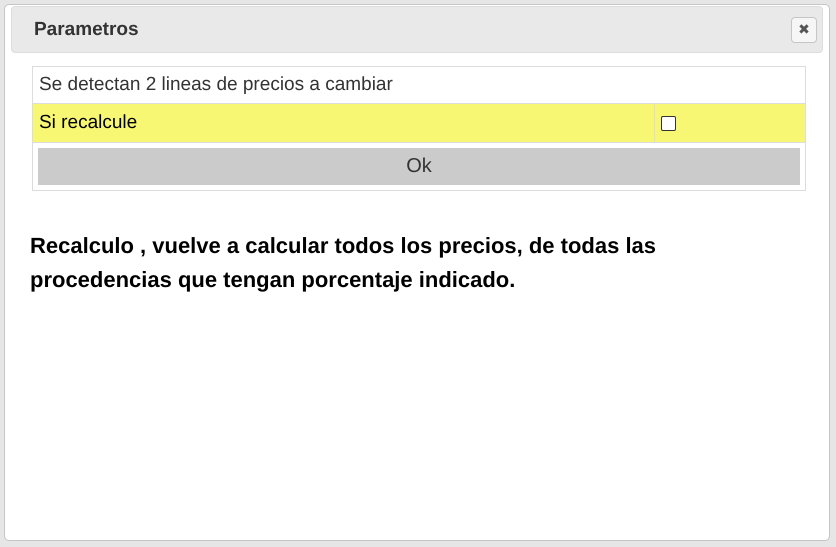 The width and height of the screenshot is (836, 547). Describe the element at coordinates (804, 29) in the screenshot. I see `close-button: ✖` at that location.